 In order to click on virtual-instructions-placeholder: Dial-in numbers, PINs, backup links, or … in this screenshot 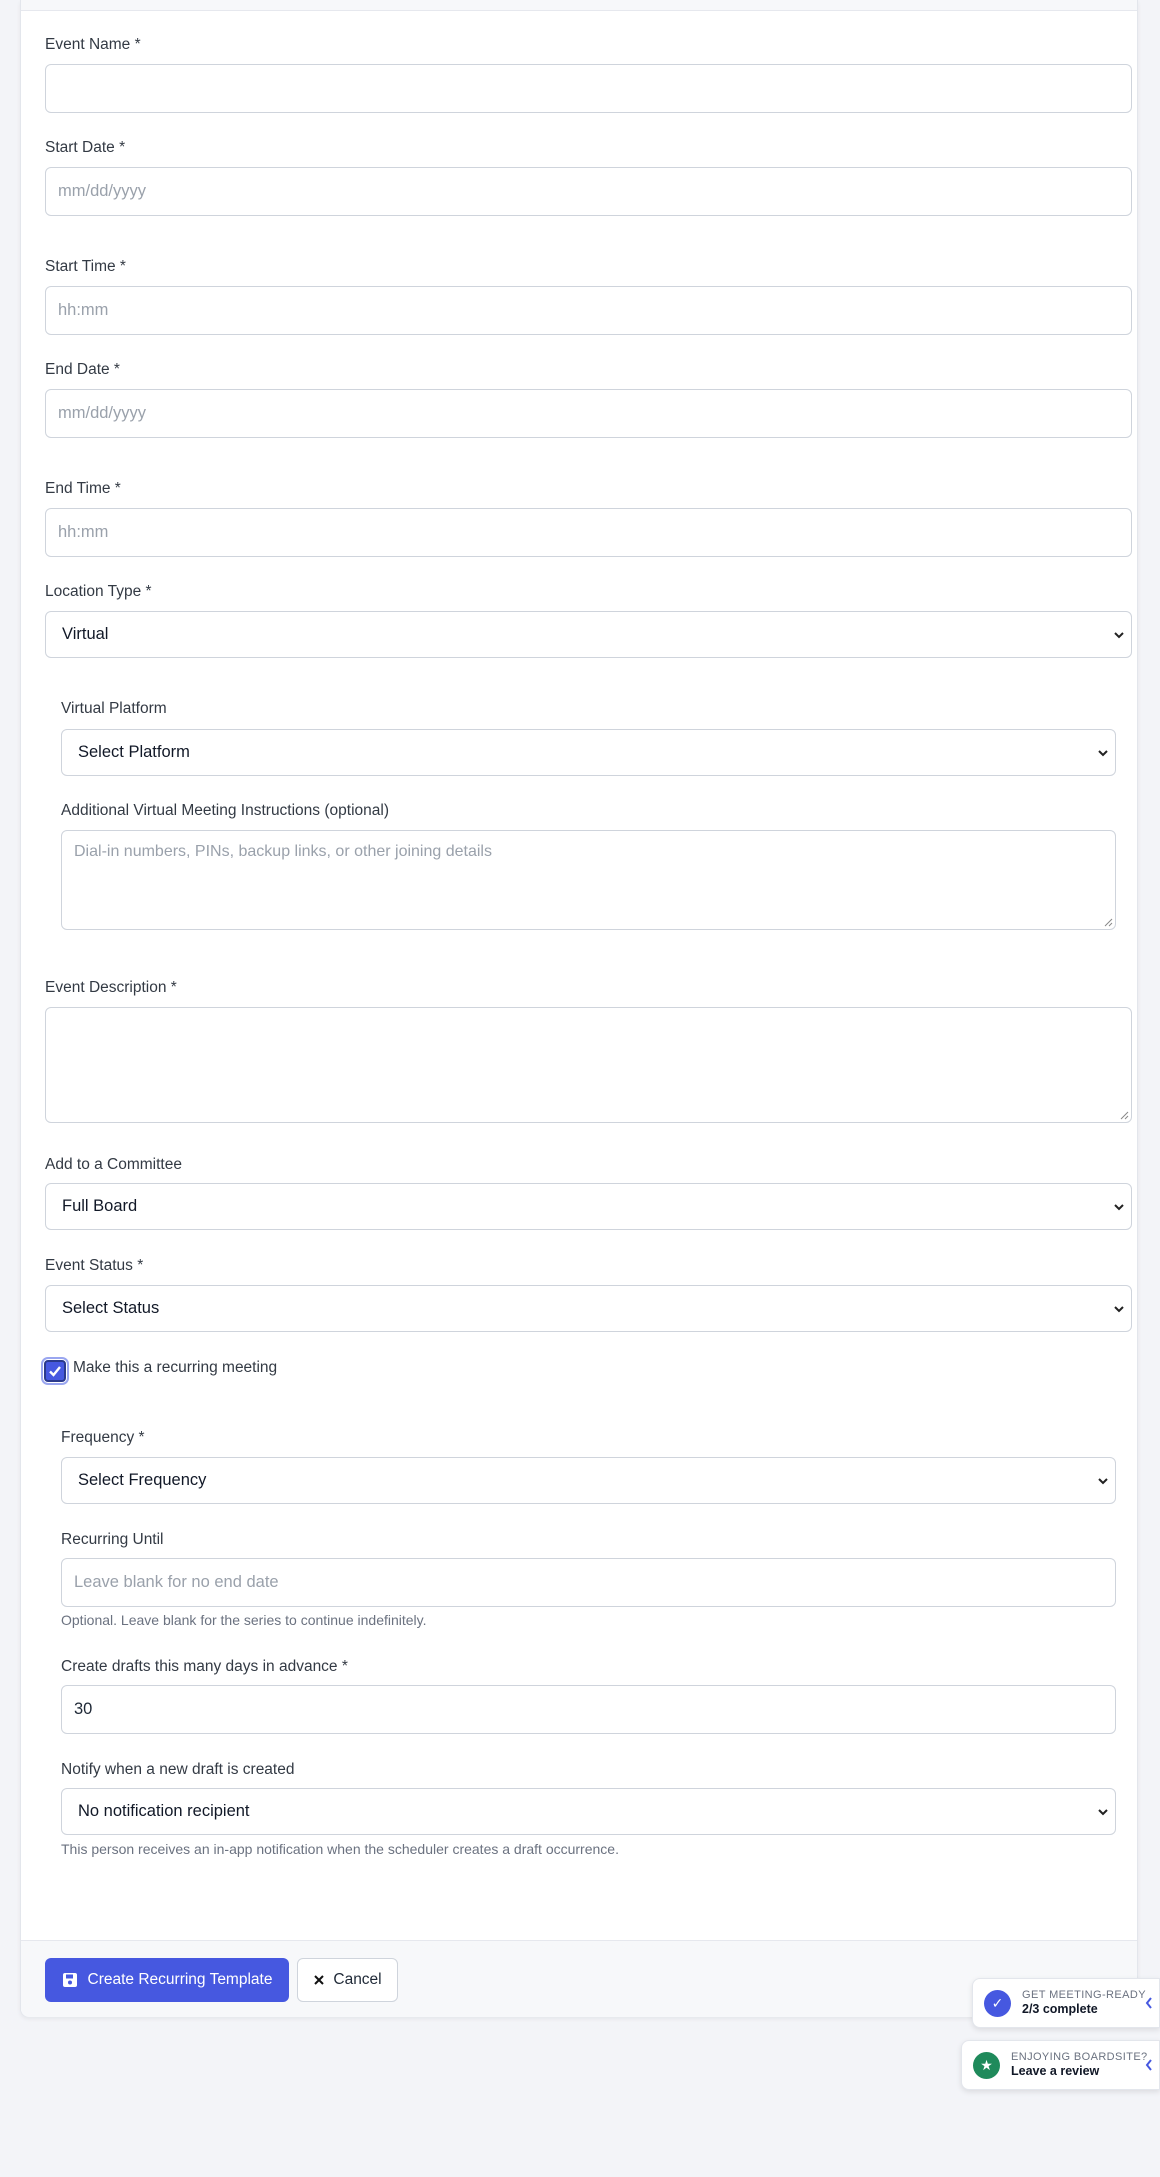, I will do `click(283, 851)`.